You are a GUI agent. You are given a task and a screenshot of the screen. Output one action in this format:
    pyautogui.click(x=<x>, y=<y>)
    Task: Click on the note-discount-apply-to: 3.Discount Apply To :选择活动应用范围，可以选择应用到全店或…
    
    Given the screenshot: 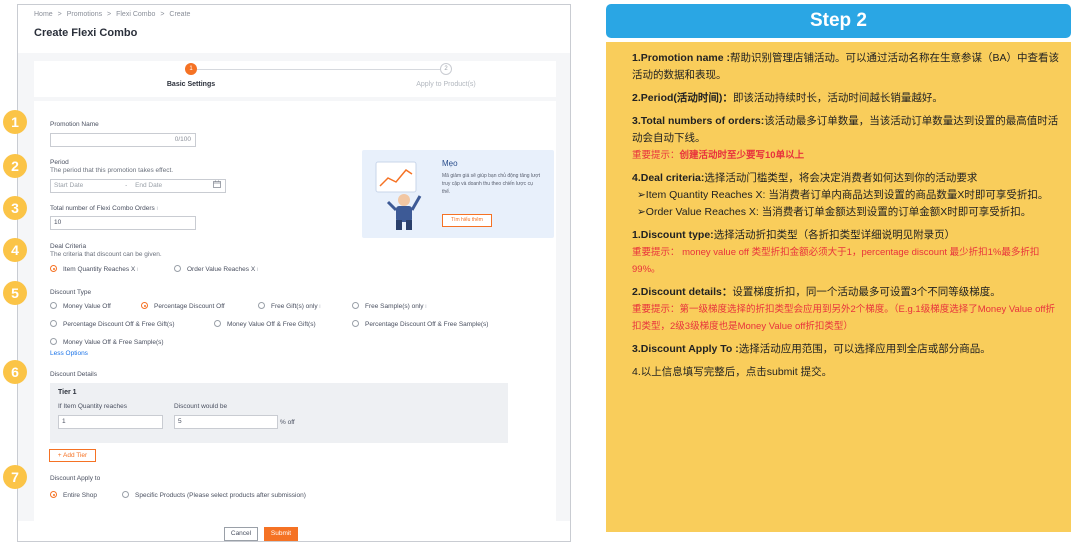 What is the action you would take?
    pyautogui.click(x=847, y=349)
    